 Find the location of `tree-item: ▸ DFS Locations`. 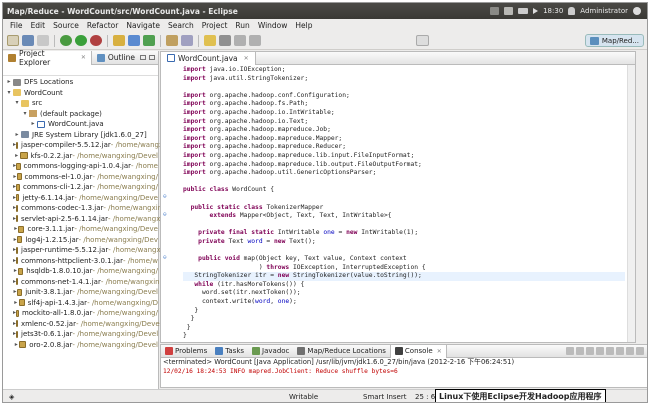

tree-item: ▸ DFS Locations is located at coordinates (80, 82).